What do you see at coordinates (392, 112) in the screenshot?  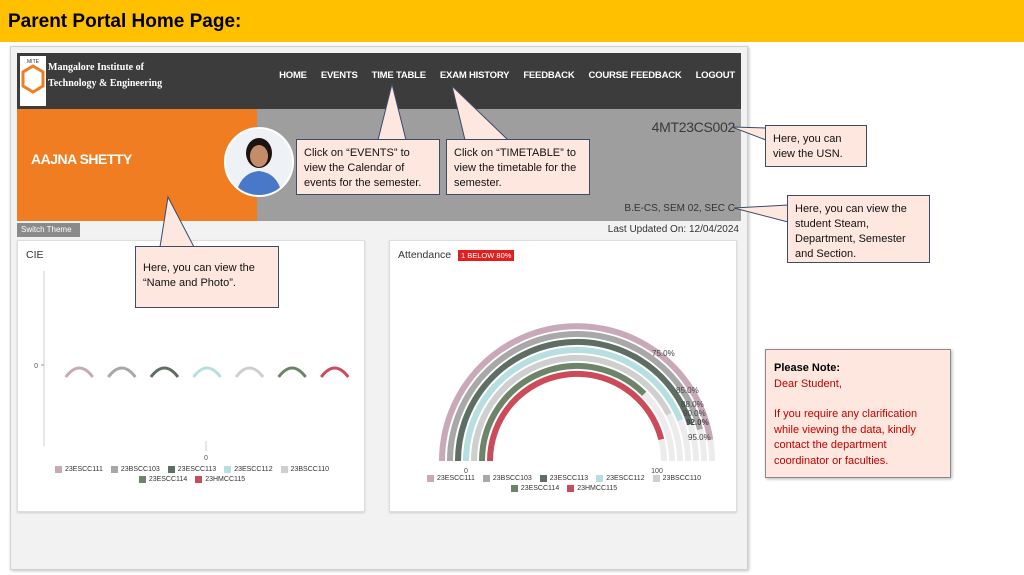 I see `events-callout-pointer` at bounding box center [392, 112].